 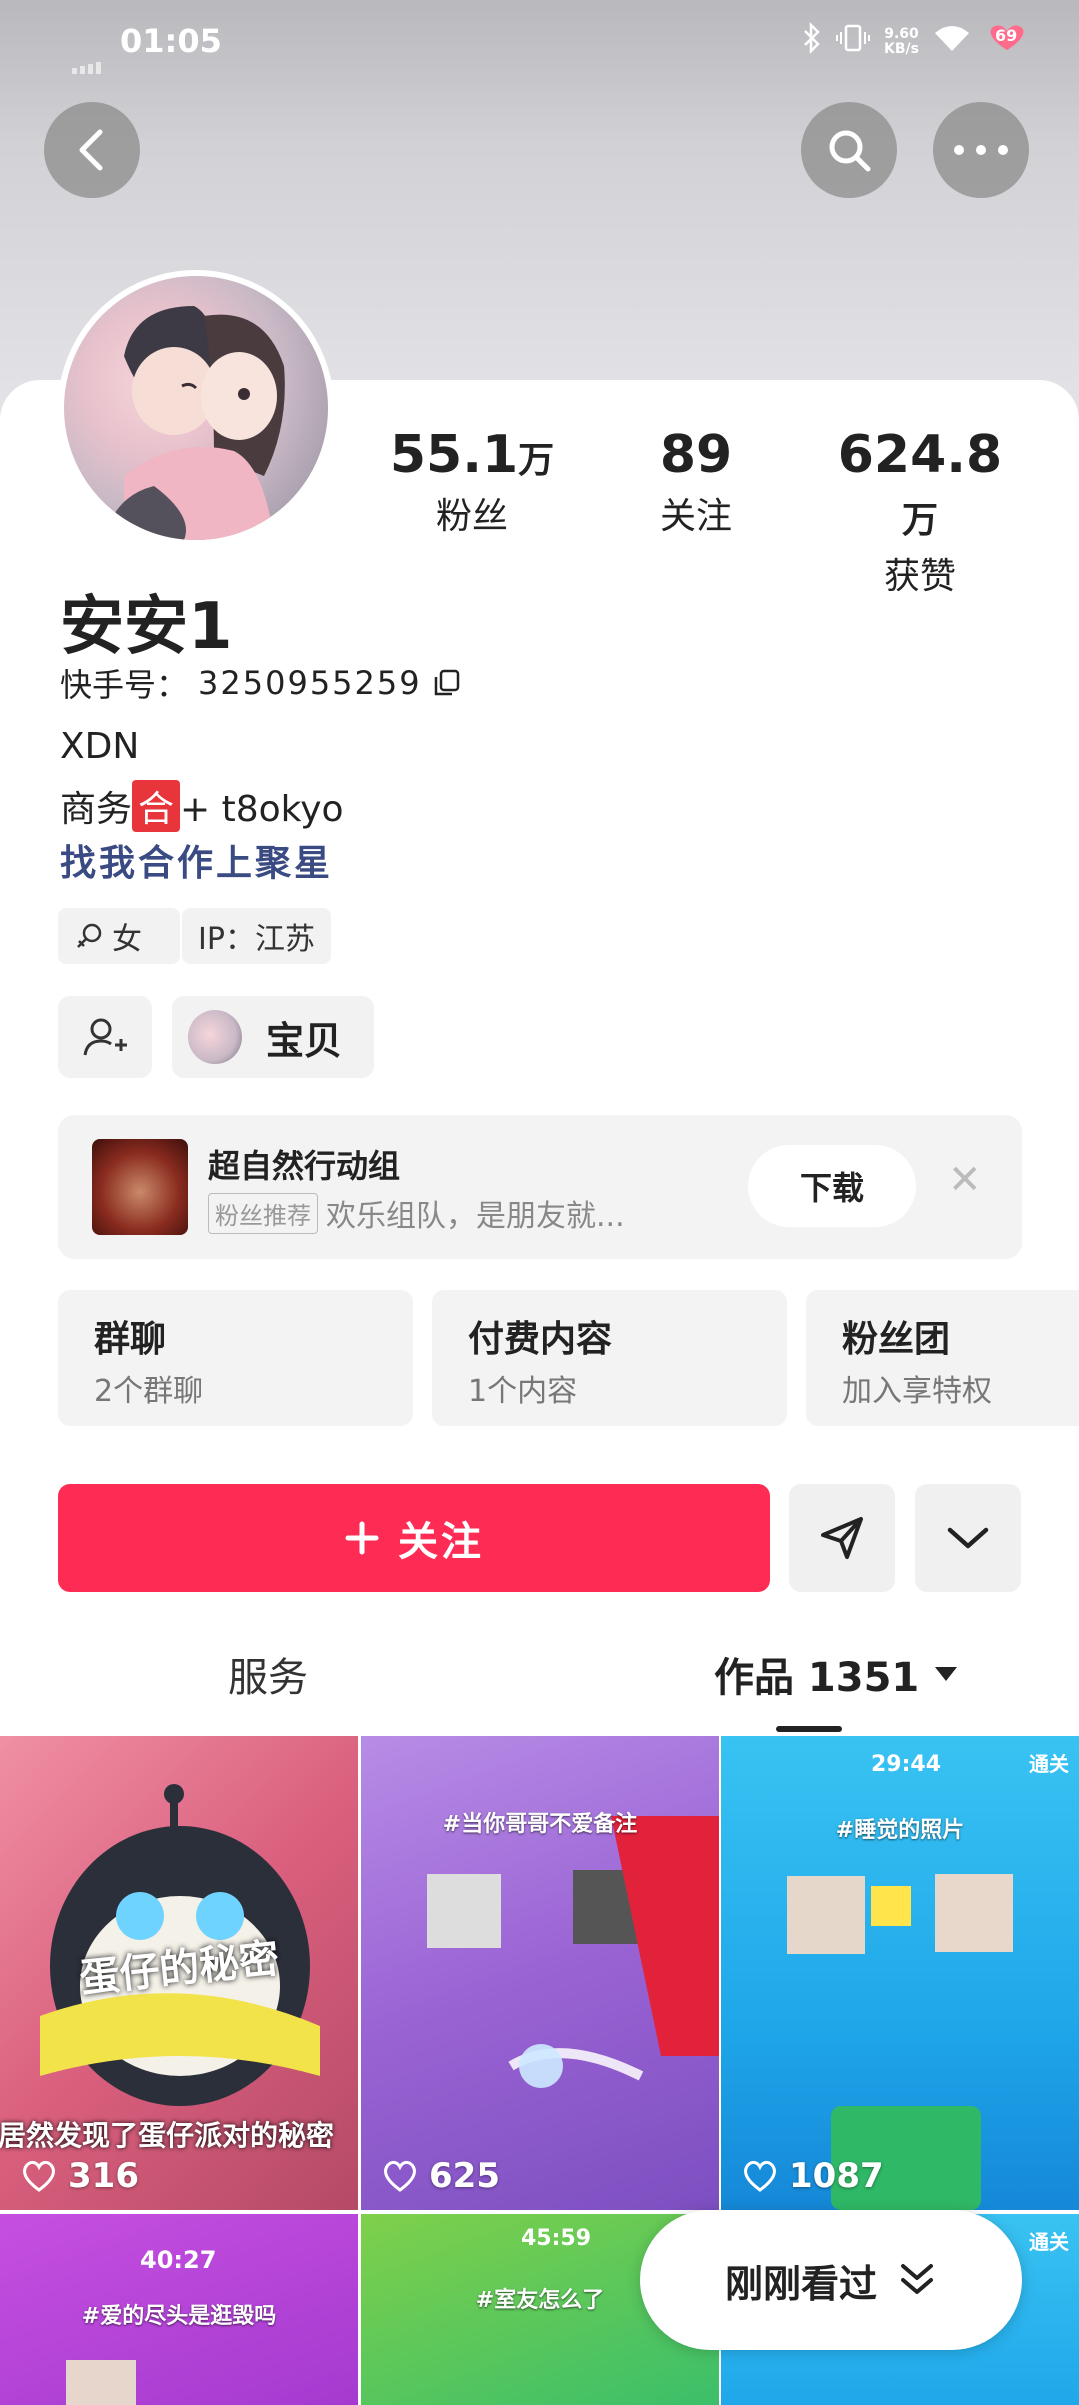 What do you see at coordinates (917, 1391) in the screenshot?
I see `feature-sub: 加入享特权` at bounding box center [917, 1391].